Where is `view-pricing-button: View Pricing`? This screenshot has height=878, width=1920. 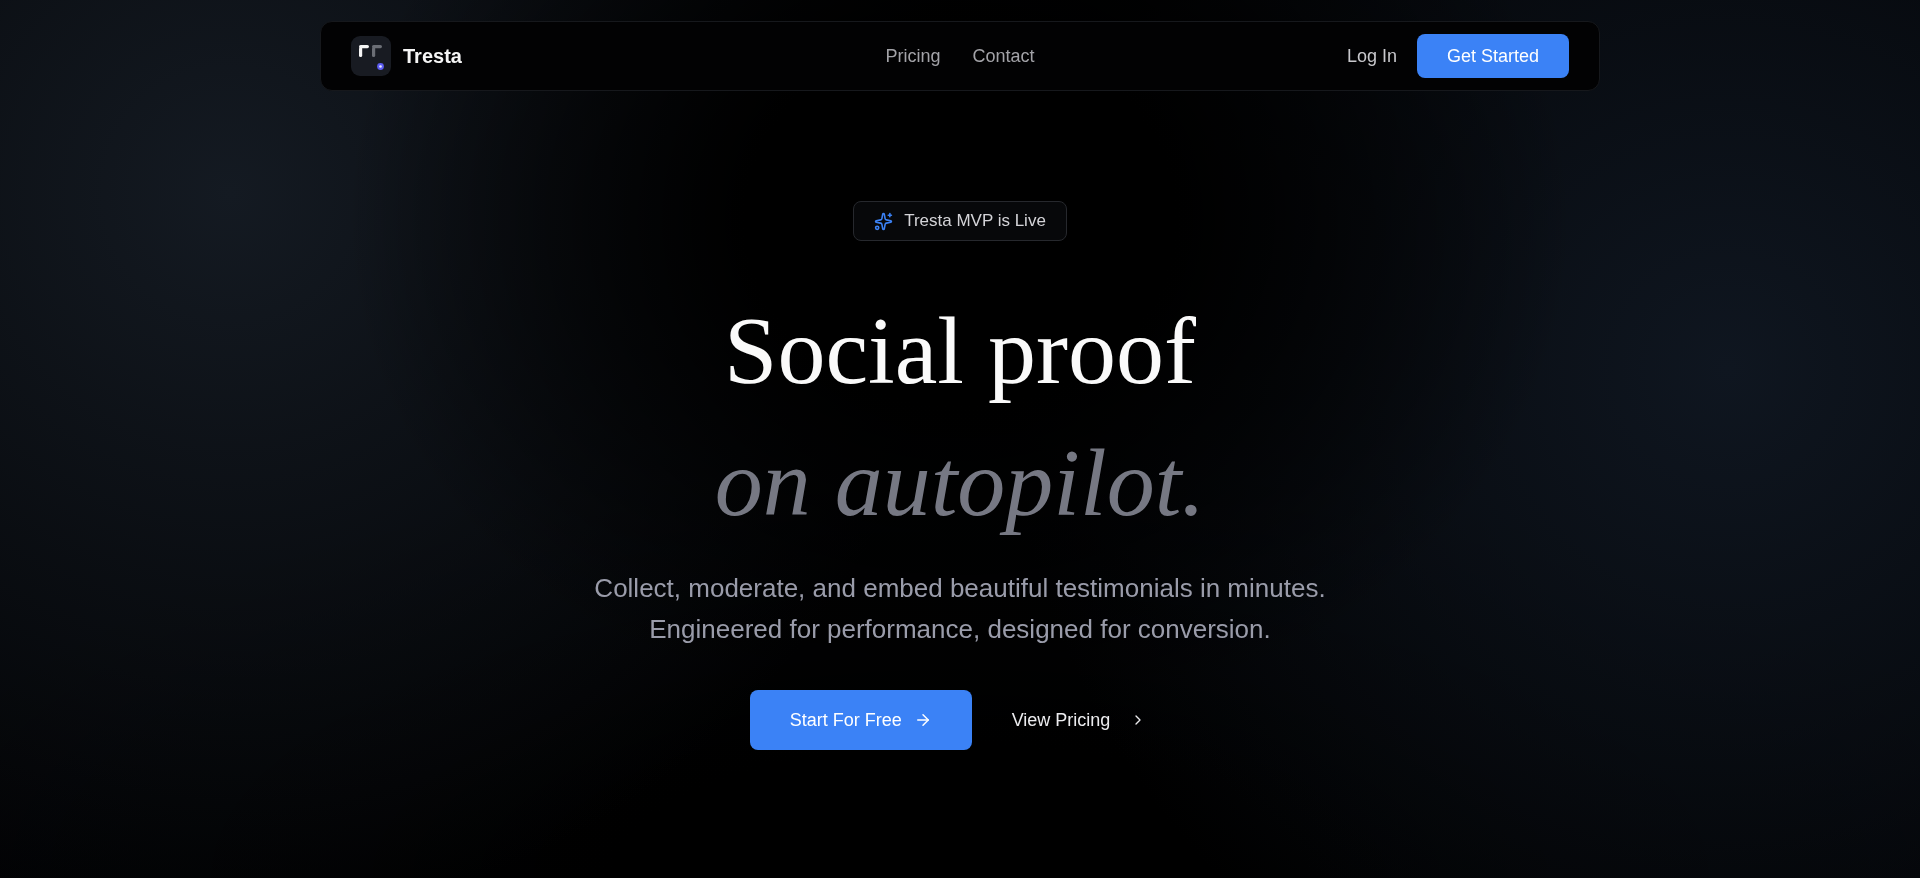
view-pricing-button: View Pricing is located at coordinates (1079, 720).